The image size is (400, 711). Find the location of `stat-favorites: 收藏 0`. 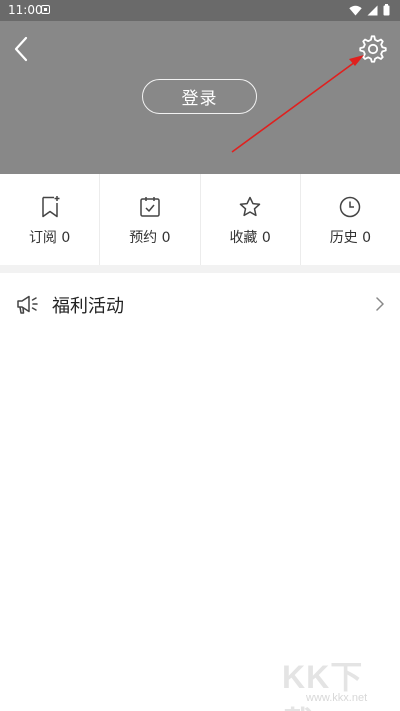

stat-favorites: 收藏 0 is located at coordinates (251, 219).